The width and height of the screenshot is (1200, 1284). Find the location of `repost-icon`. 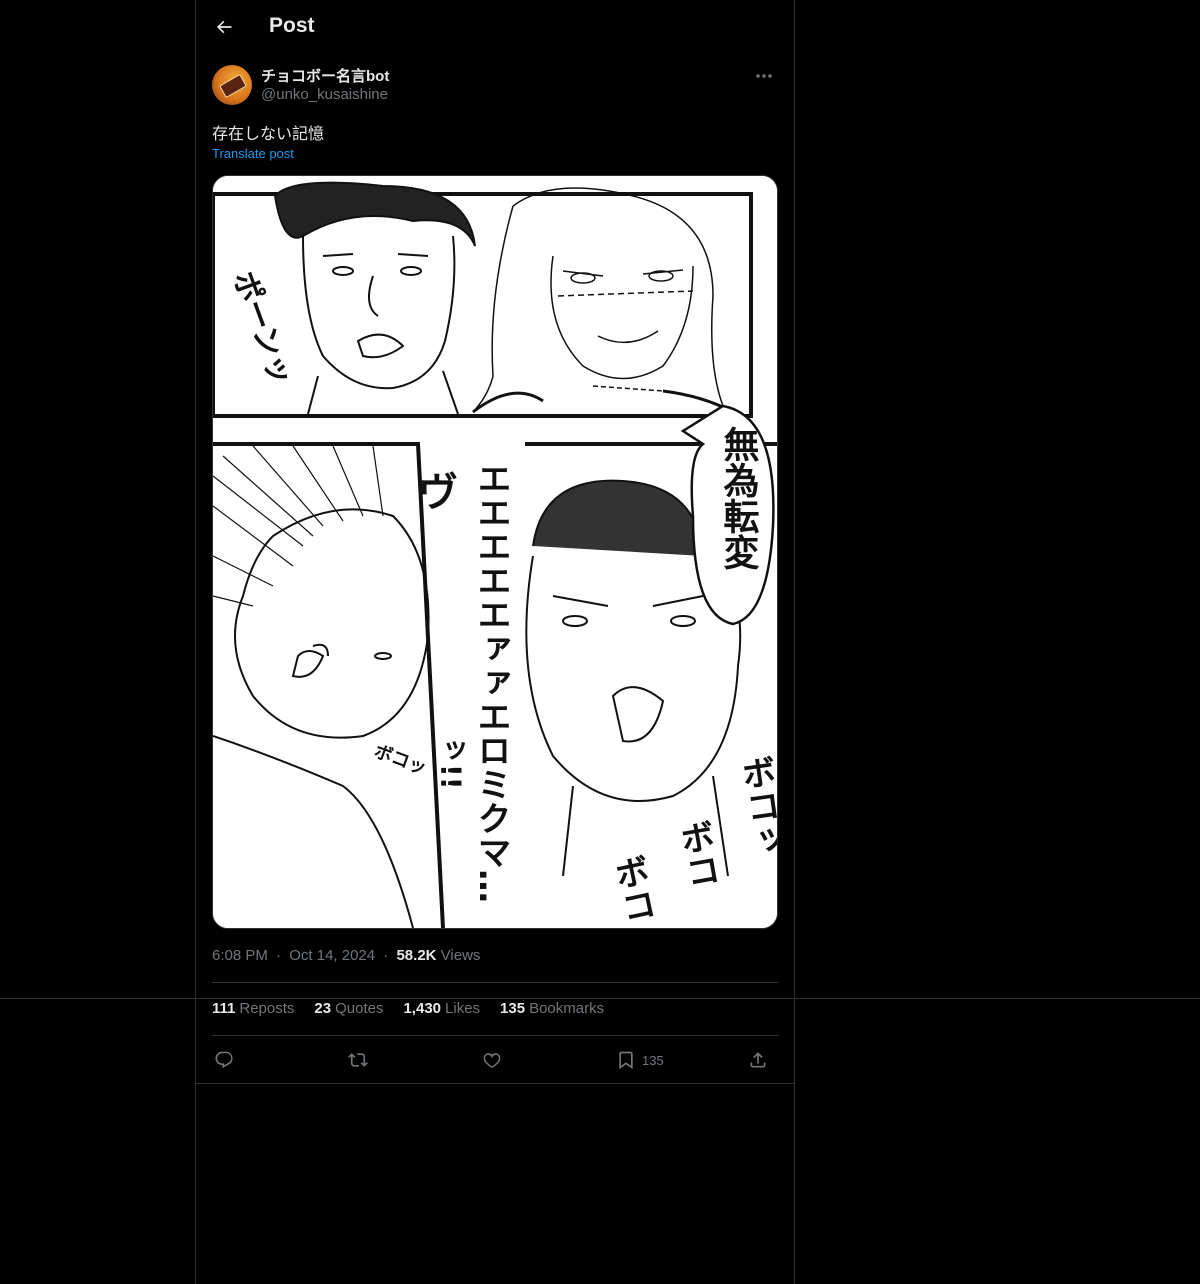

repost-icon is located at coordinates (358, 1060).